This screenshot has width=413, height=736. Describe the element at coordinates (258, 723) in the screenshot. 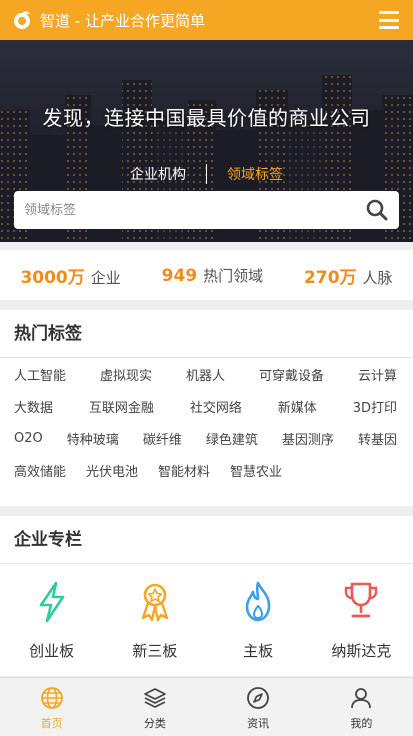

I see `nav-label: 资讯` at that location.